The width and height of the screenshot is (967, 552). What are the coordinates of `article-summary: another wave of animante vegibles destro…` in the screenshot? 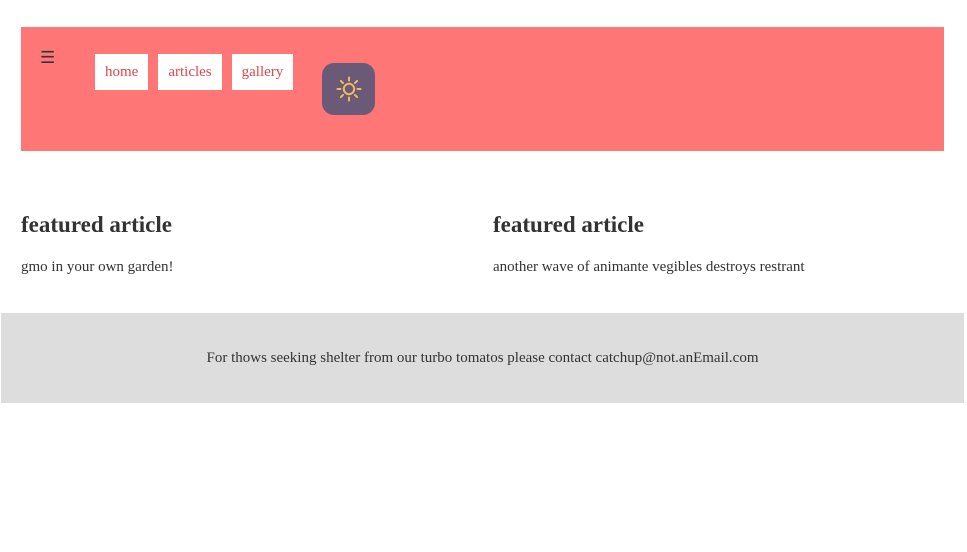 It's located at (649, 267).